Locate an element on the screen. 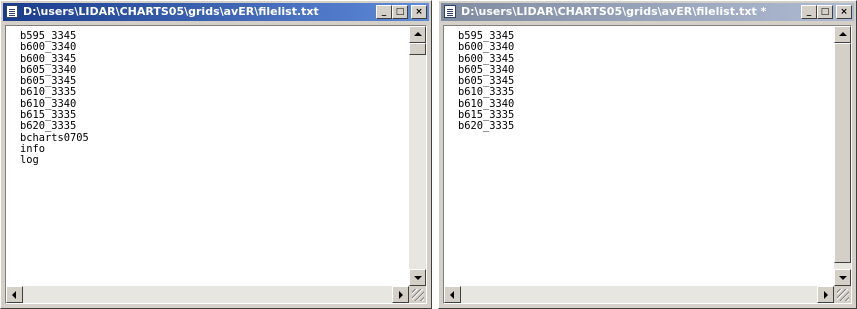 Image resolution: width=857 pixels, height=309 pixels. text-line: bcharts0705 is located at coordinates (54, 137).